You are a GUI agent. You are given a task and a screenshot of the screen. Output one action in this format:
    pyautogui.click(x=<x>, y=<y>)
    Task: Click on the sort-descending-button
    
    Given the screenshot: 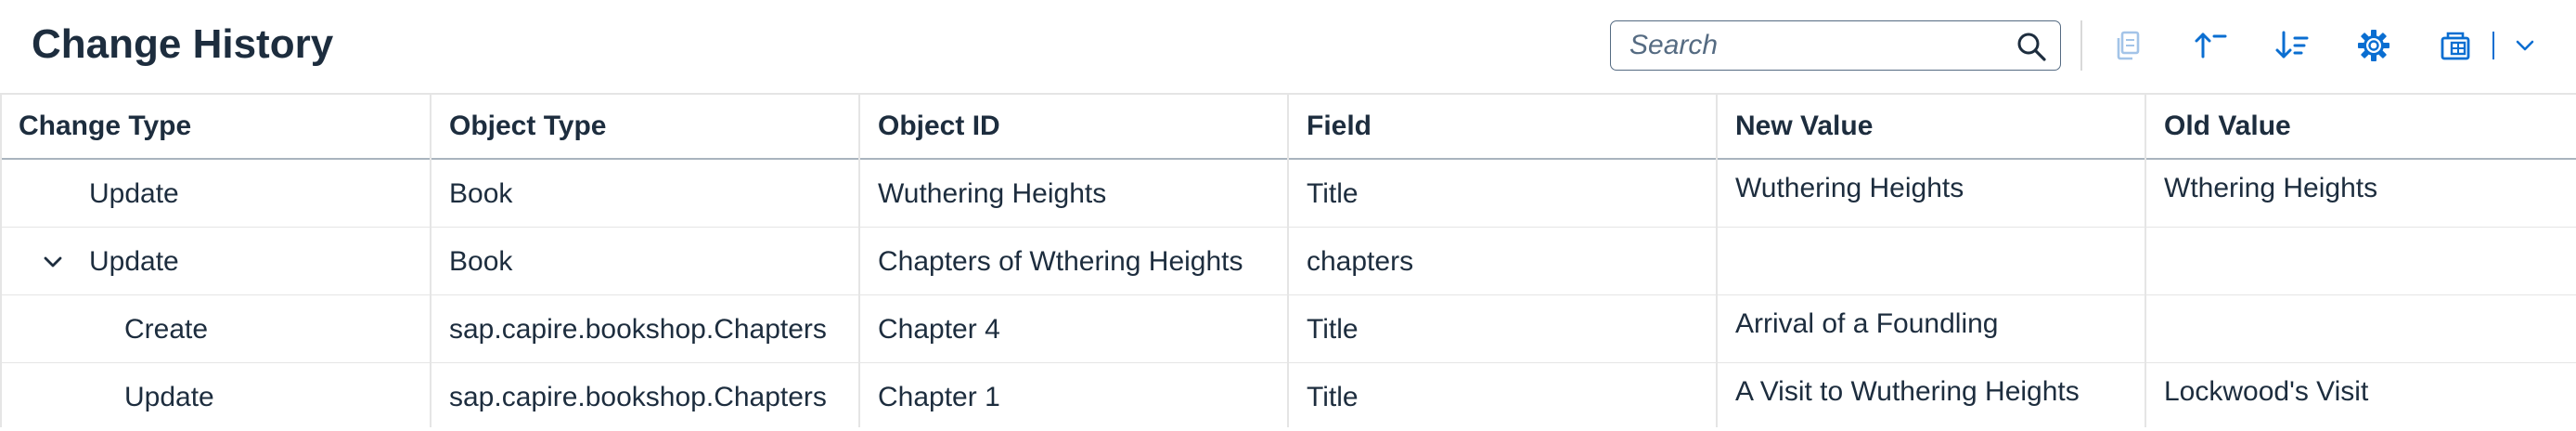 What is the action you would take?
    pyautogui.click(x=2292, y=45)
    